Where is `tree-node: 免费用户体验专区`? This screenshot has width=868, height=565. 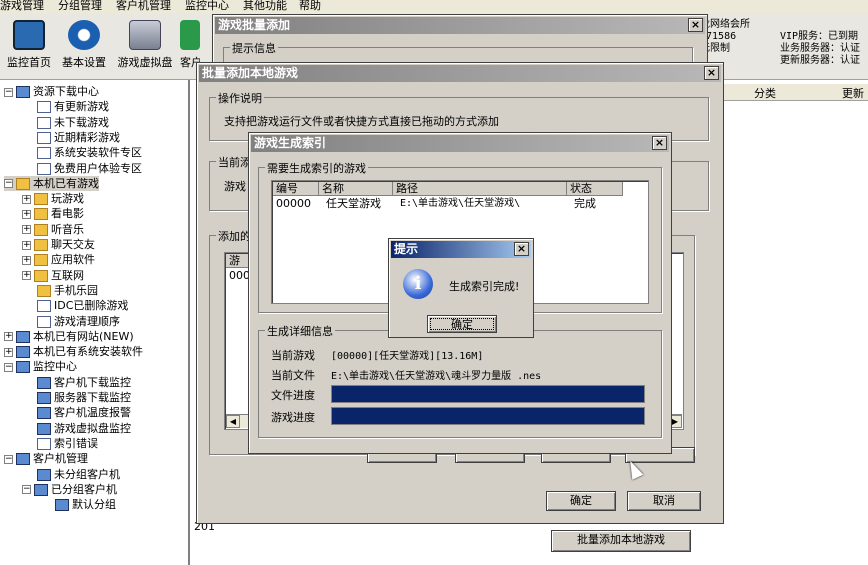 tree-node: 免费用户体验专区 is located at coordinates (82, 168).